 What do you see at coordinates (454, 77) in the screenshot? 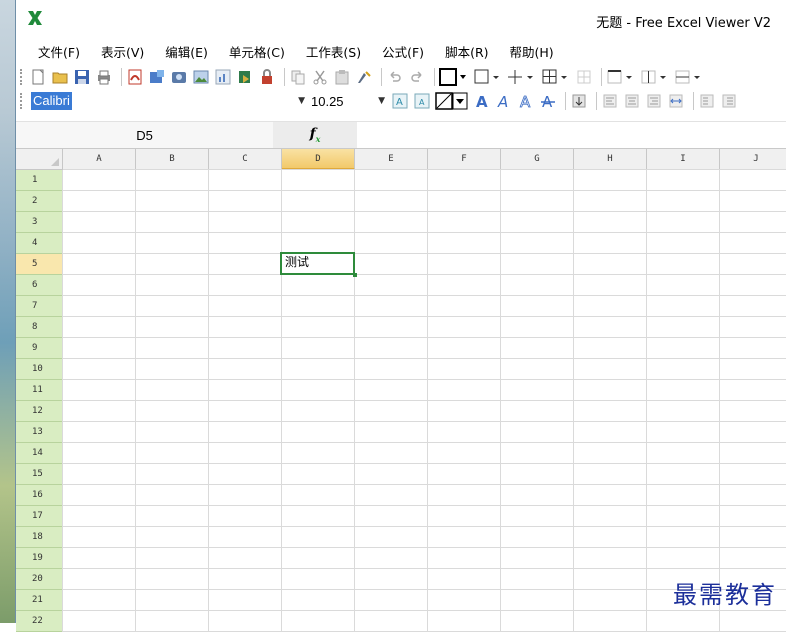
I see `border-box-icon` at bounding box center [454, 77].